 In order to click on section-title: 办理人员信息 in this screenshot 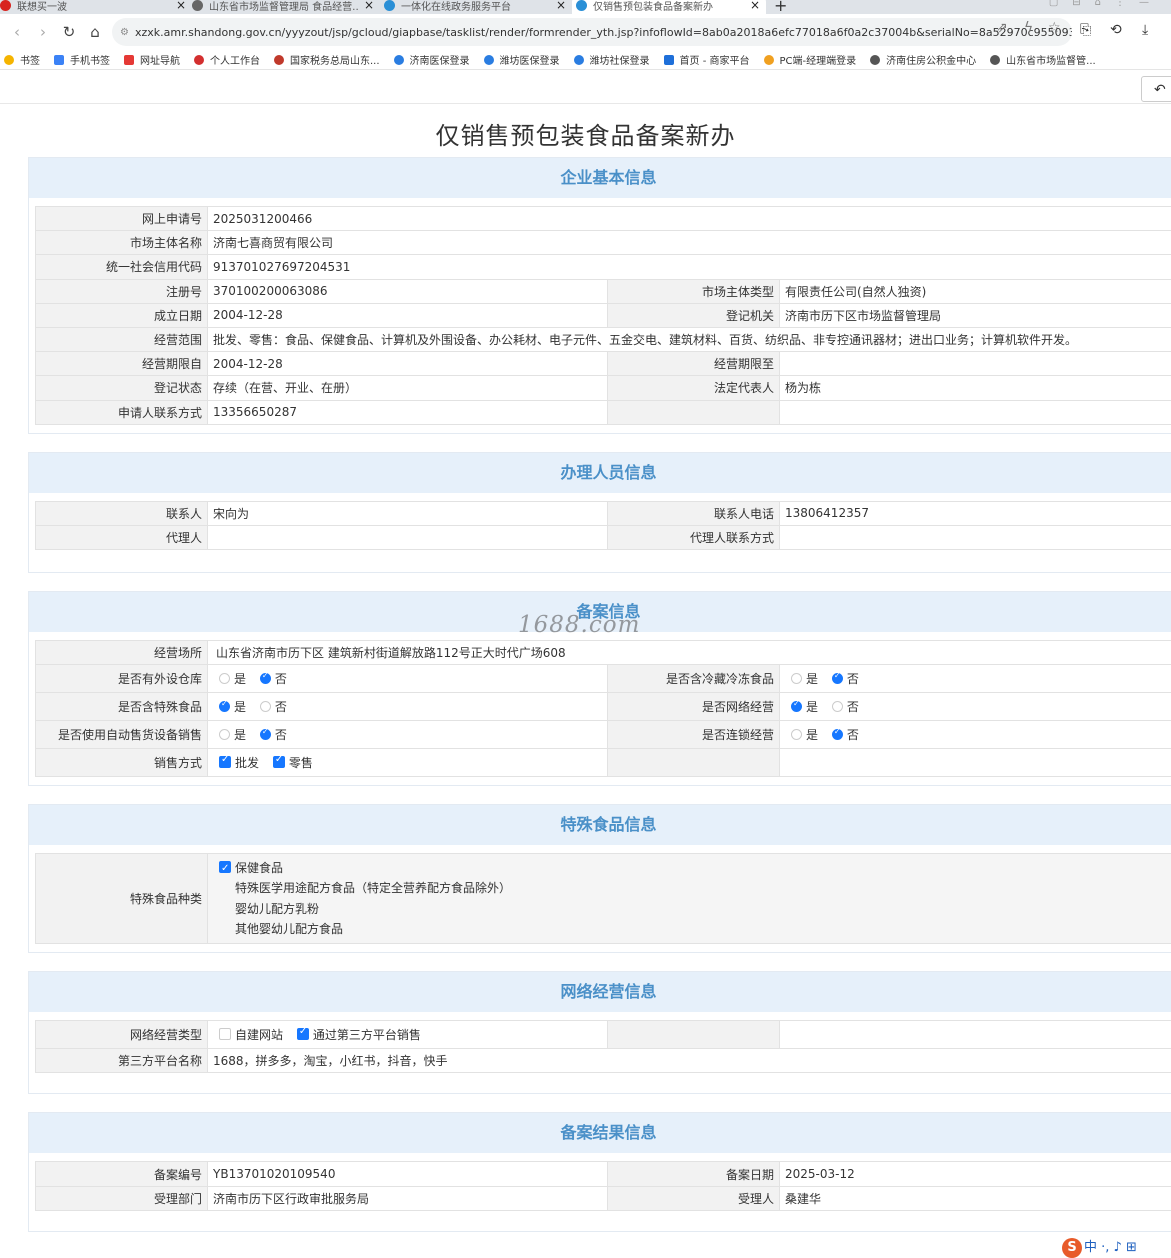, I will do `click(600, 473)`.